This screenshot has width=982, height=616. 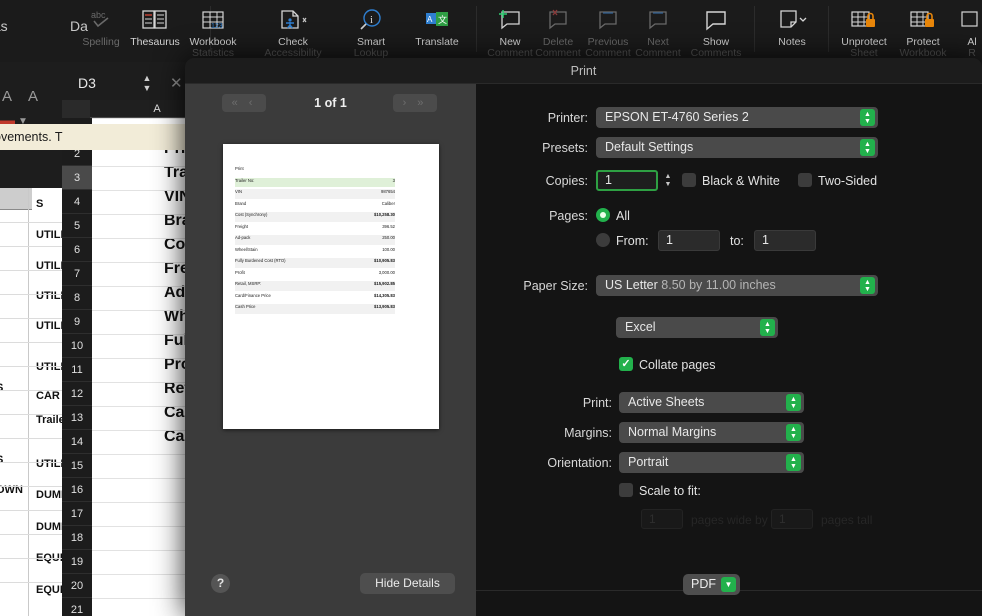 What do you see at coordinates (238, 191) in the screenshot?
I see `page-preview-key: VIN` at bounding box center [238, 191].